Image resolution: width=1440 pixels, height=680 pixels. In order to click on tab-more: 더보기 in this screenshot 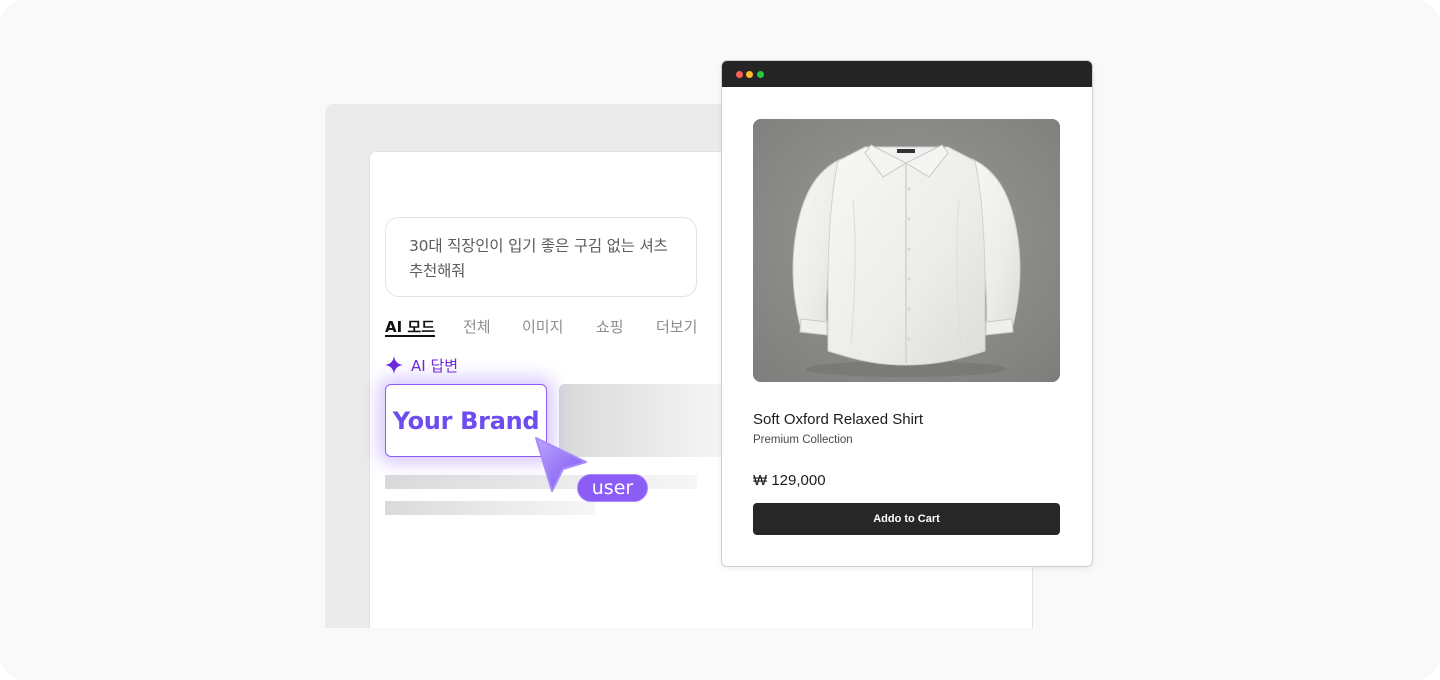, I will do `click(676, 326)`.